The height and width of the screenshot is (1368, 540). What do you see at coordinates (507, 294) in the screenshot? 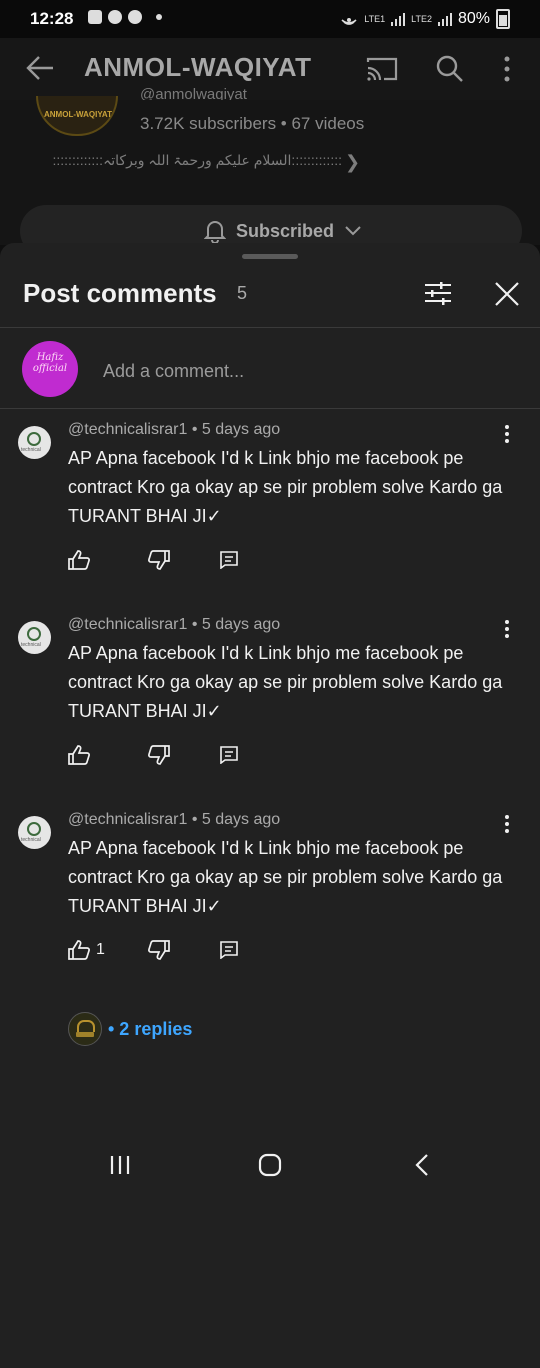
I see `close-icon` at bounding box center [507, 294].